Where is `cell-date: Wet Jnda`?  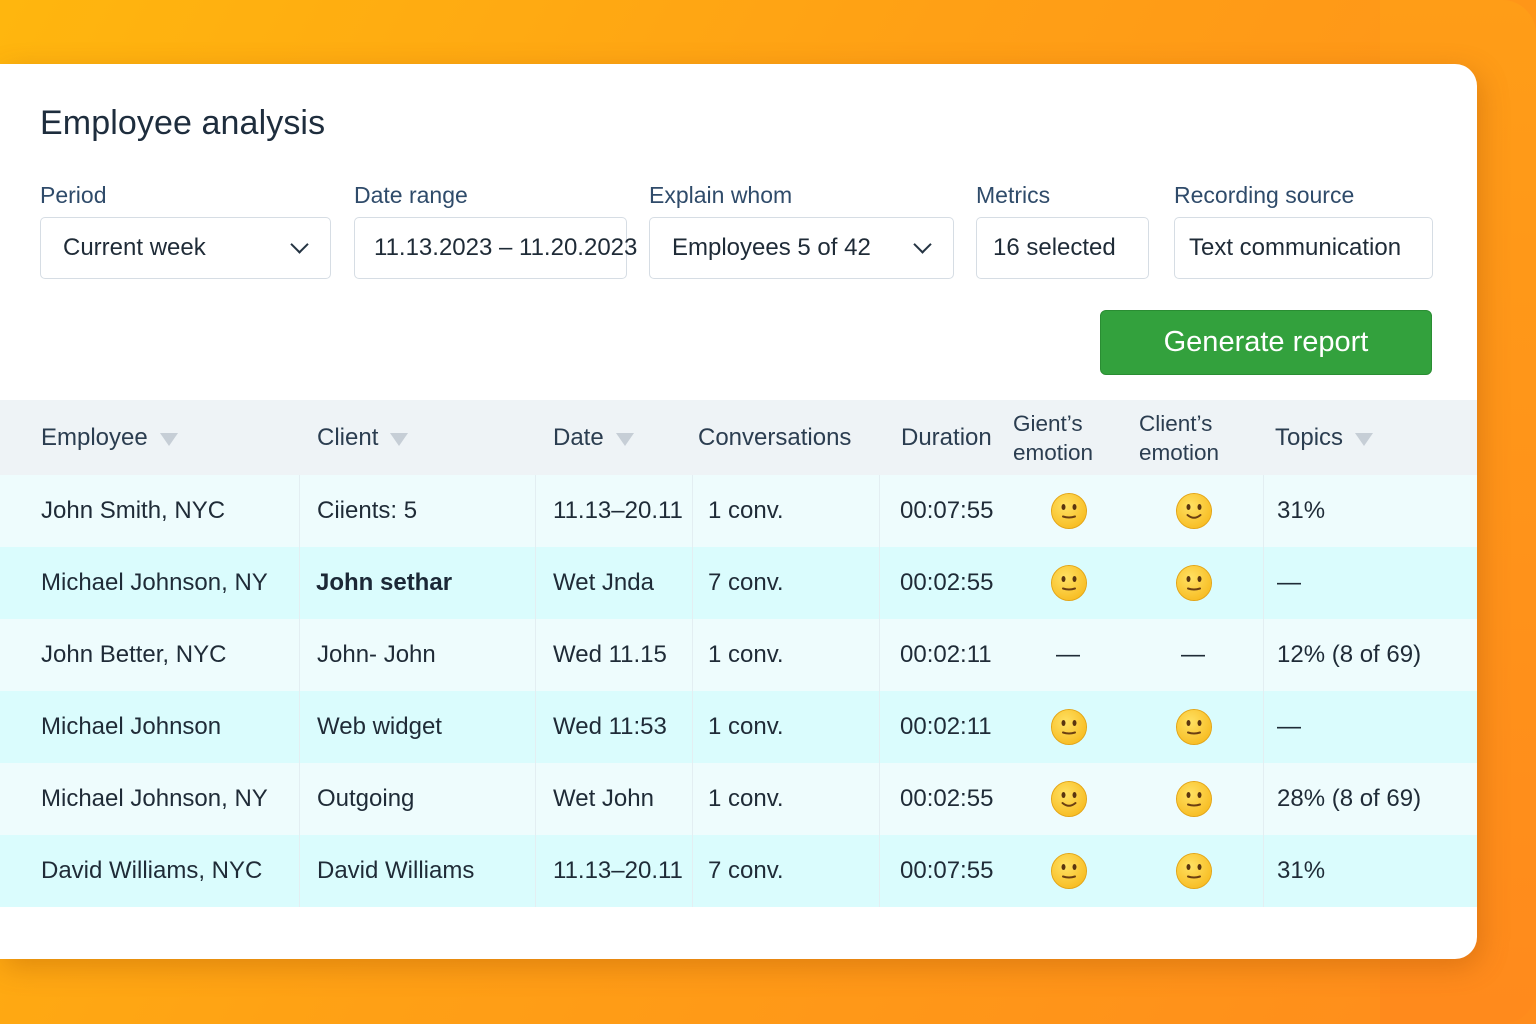
cell-date: Wet Jnda is located at coordinates (603, 582).